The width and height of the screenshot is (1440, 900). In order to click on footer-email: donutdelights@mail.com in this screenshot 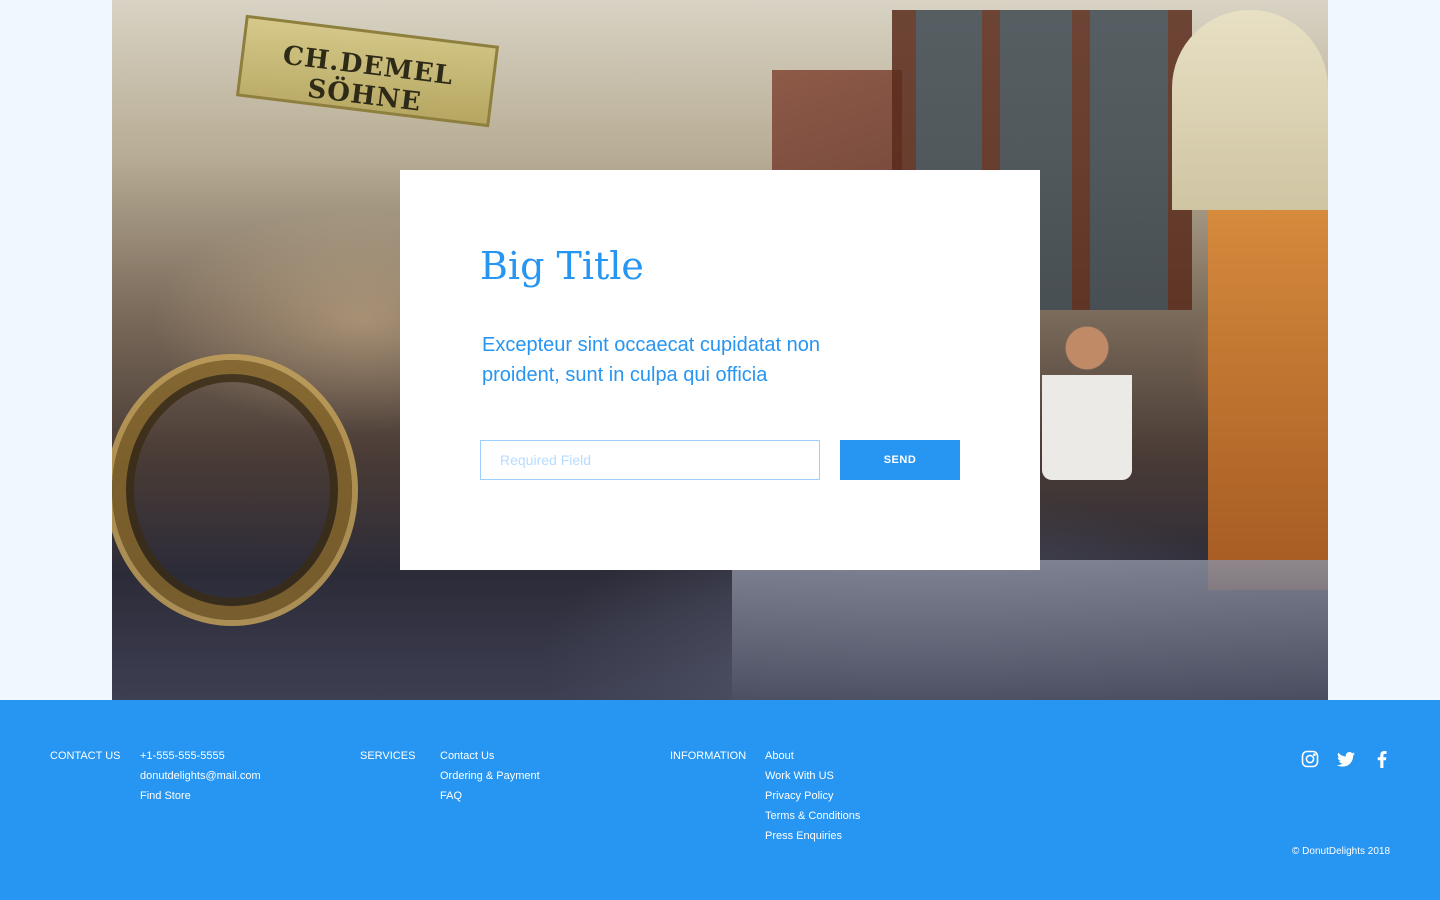, I will do `click(200, 780)`.